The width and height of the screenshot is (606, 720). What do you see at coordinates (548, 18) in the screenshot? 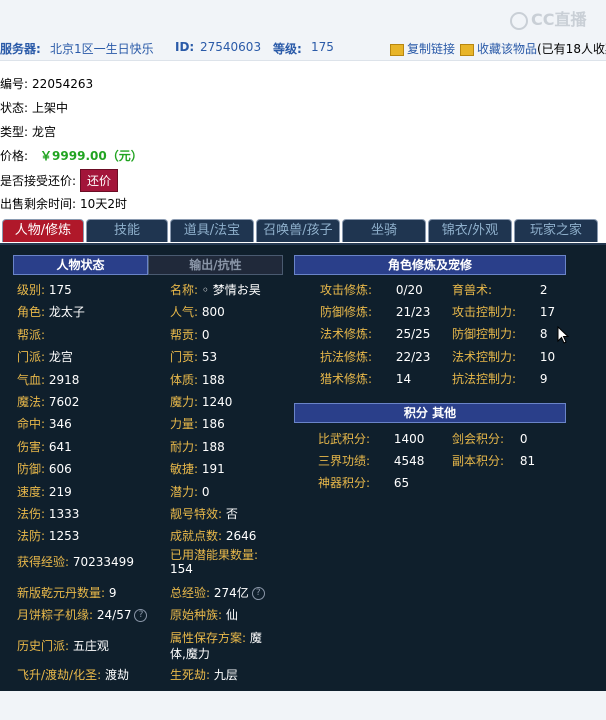
I see `watermark-logo: CC直播` at bounding box center [548, 18].